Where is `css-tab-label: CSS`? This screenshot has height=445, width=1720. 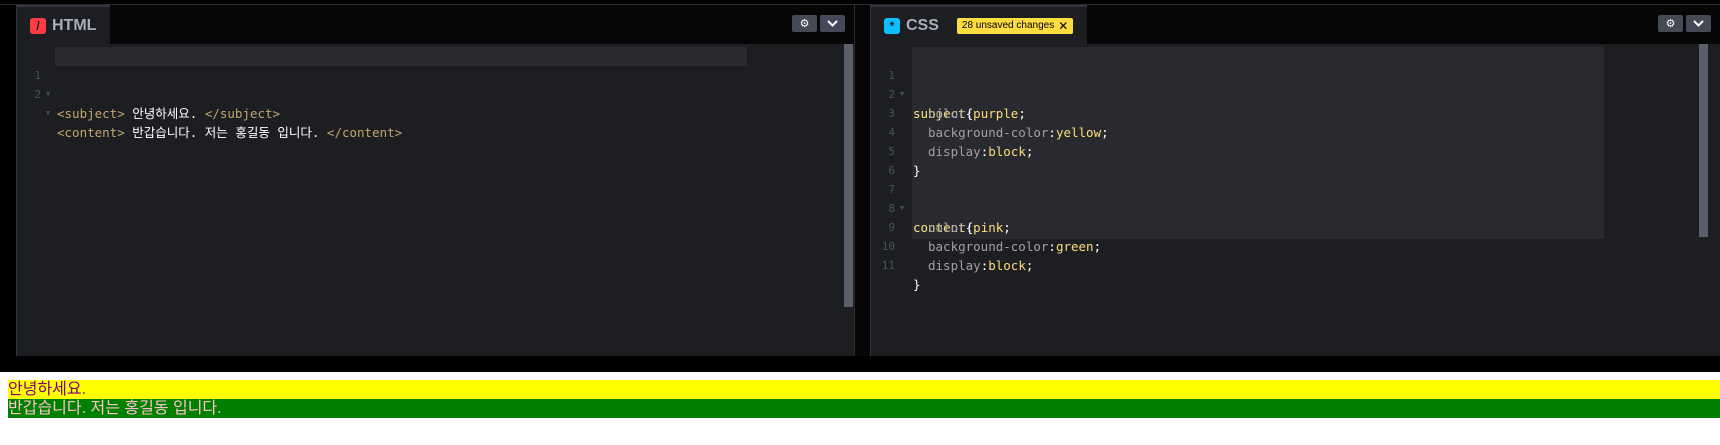
css-tab-label: CSS is located at coordinates (922, 25).